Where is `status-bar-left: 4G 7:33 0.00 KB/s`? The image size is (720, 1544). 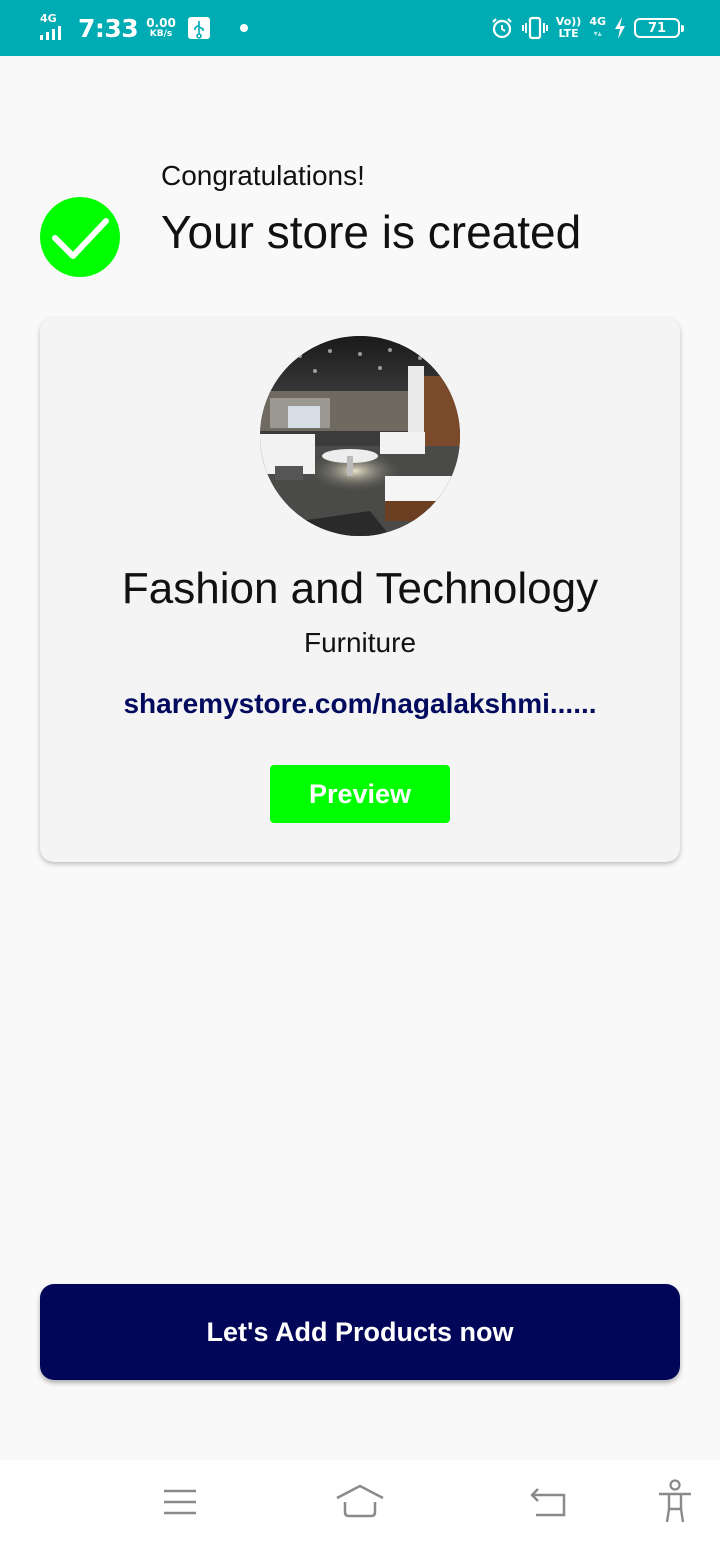 status-bar-left: 4G 7:33 0.00 KB/s is located at coordinates (144, 28).